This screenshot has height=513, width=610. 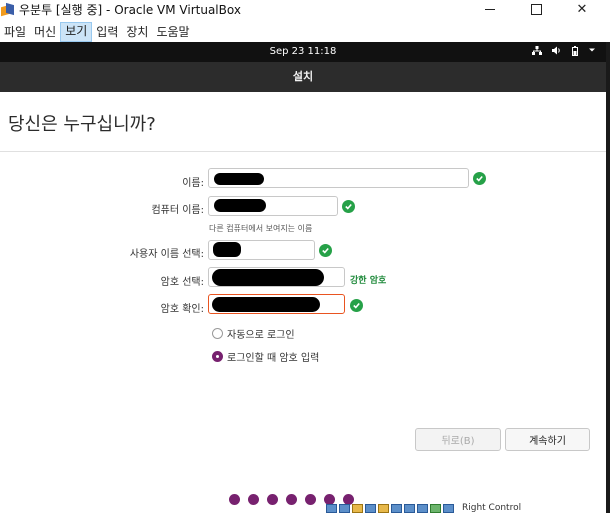 I want to click on battery-icon, so click(x=575, y=52).